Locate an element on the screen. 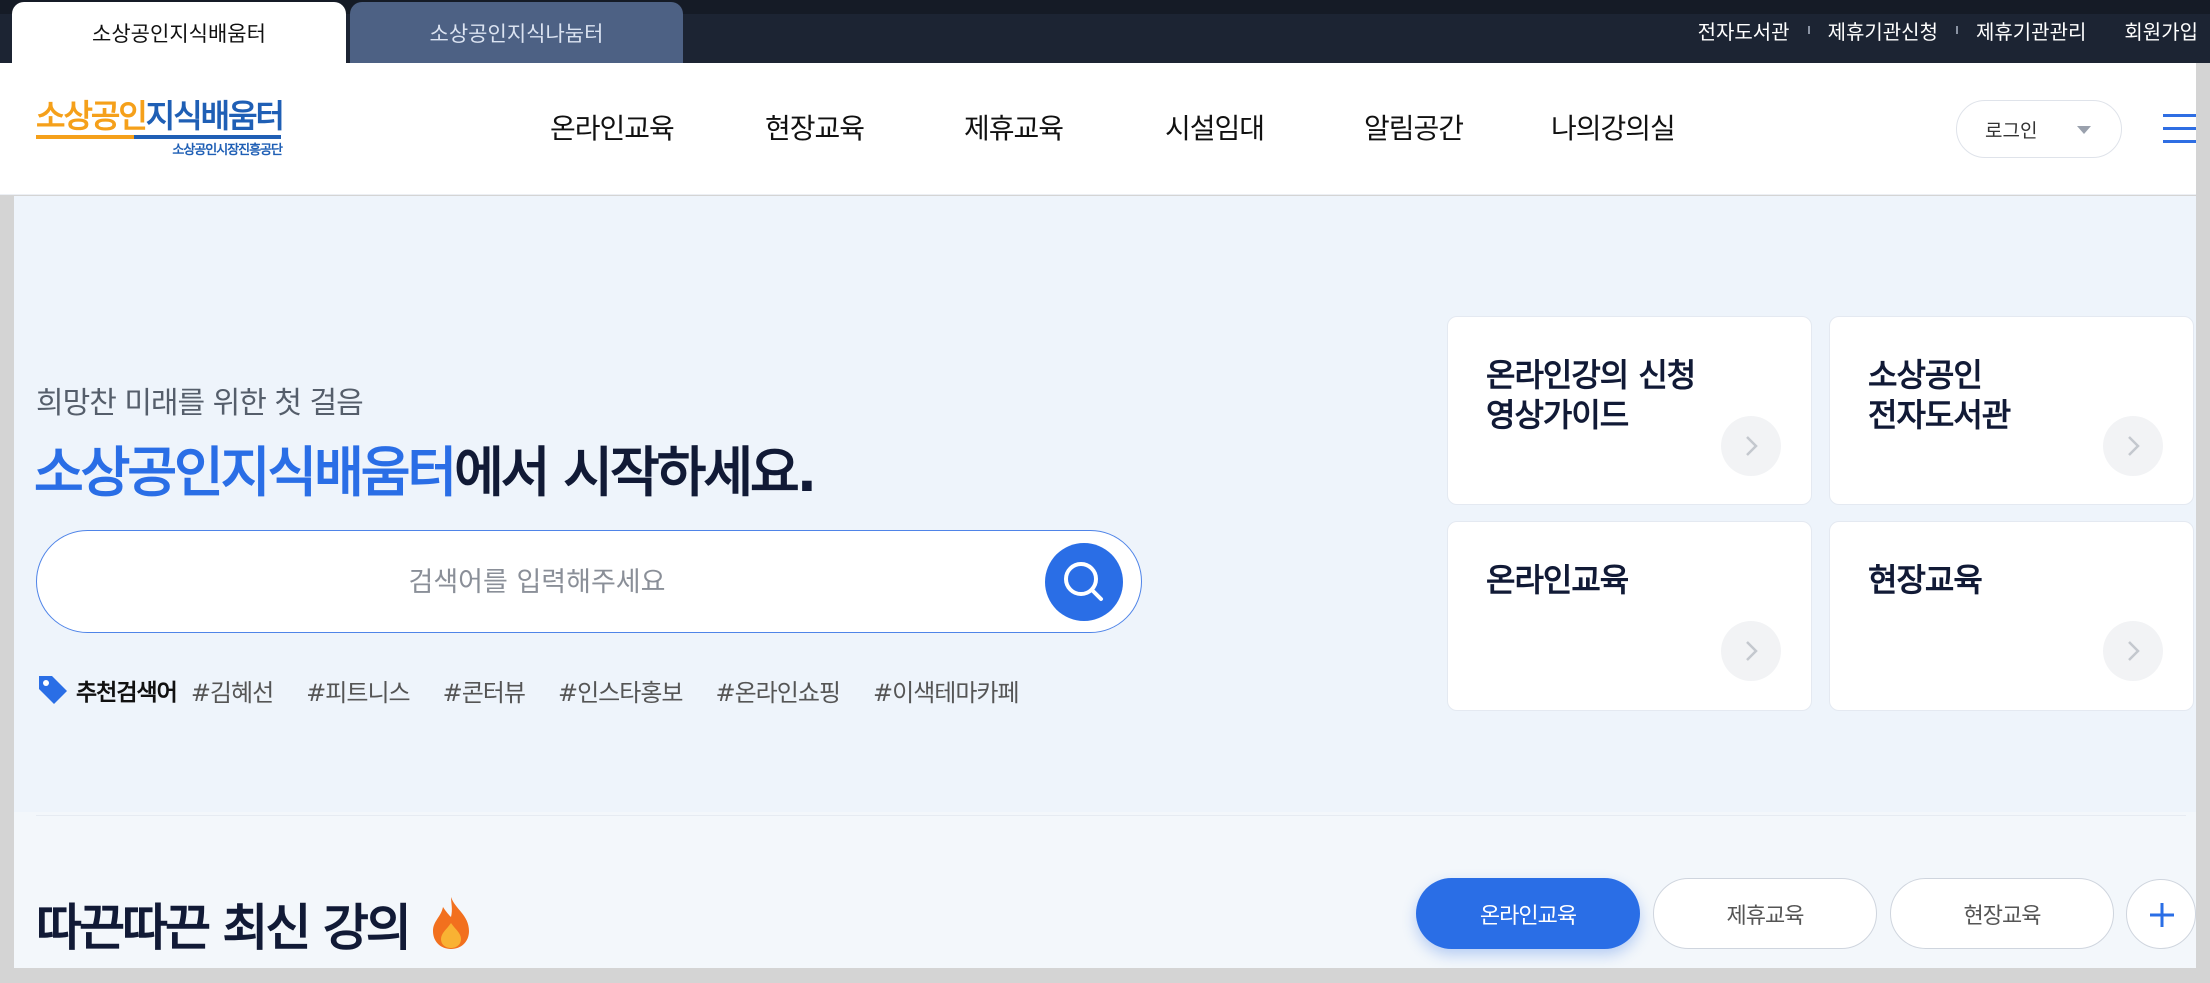 This screenshot has width=2210, height=983. link-partner-manage: 제휴기관관리 is located at coordinates (2031, 30).